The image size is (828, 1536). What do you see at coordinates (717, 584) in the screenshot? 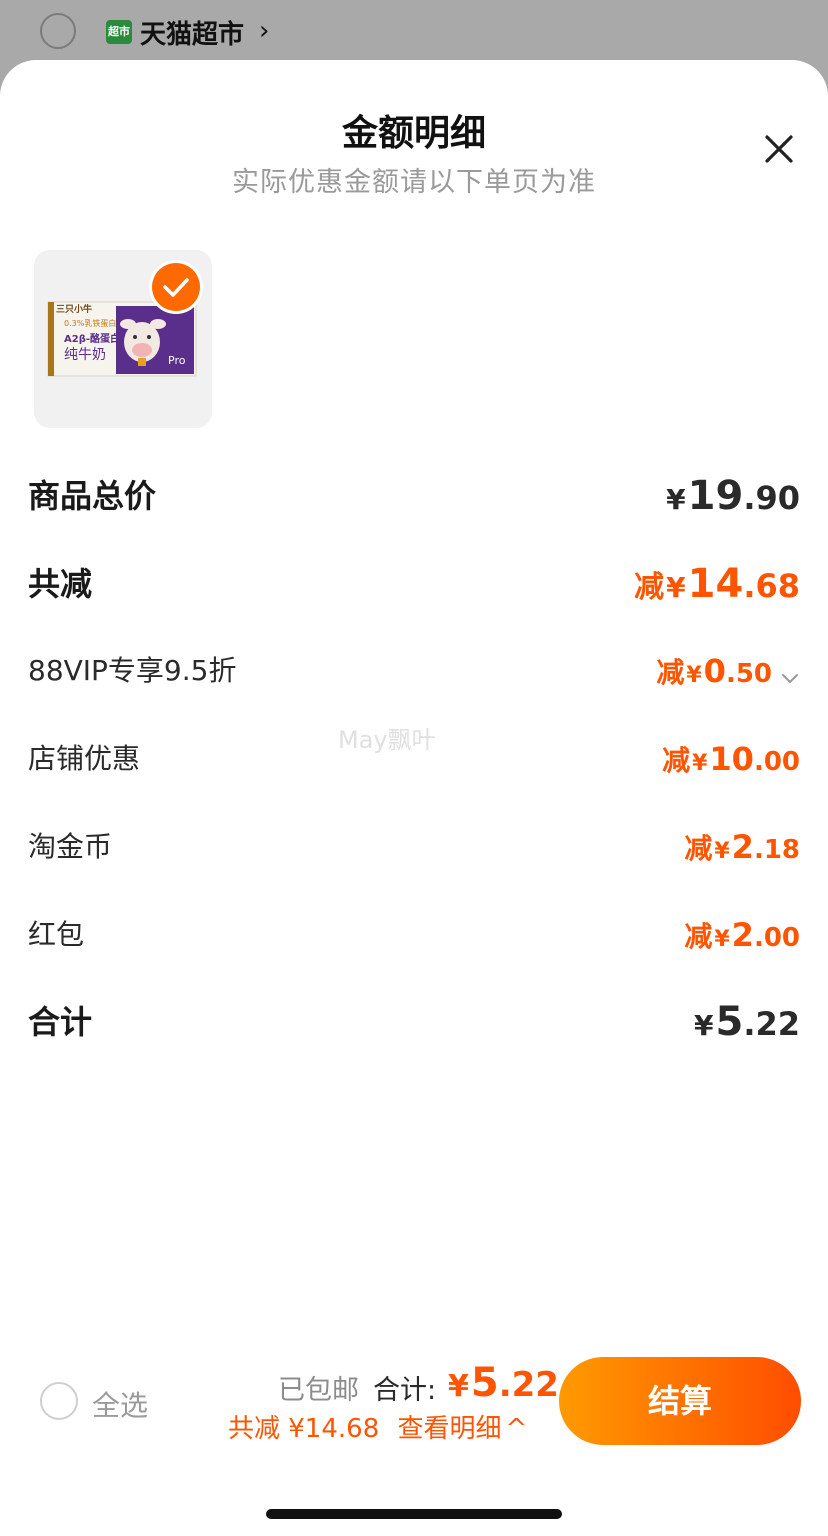
I see `row-amount: 减¥14.68` at bounding box center [717, 584].